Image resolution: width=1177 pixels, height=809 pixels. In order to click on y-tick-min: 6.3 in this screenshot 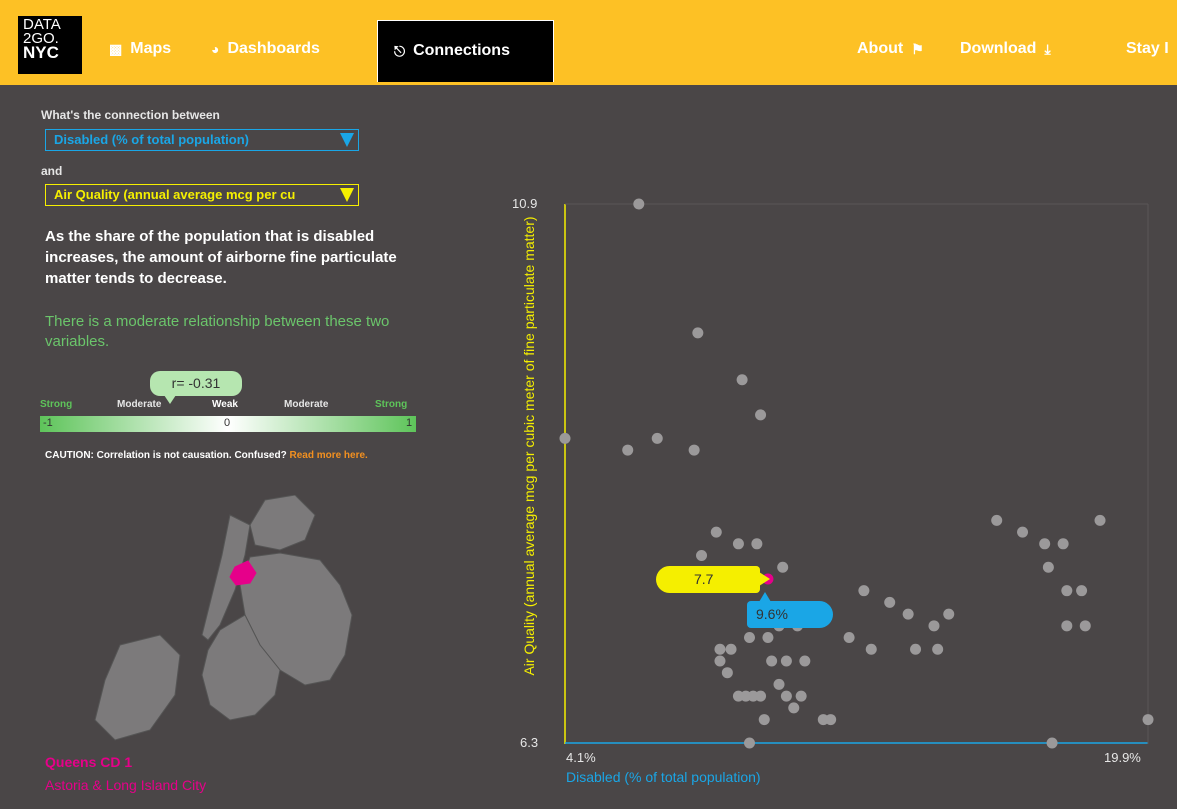, I will do `click(529, 742)`.